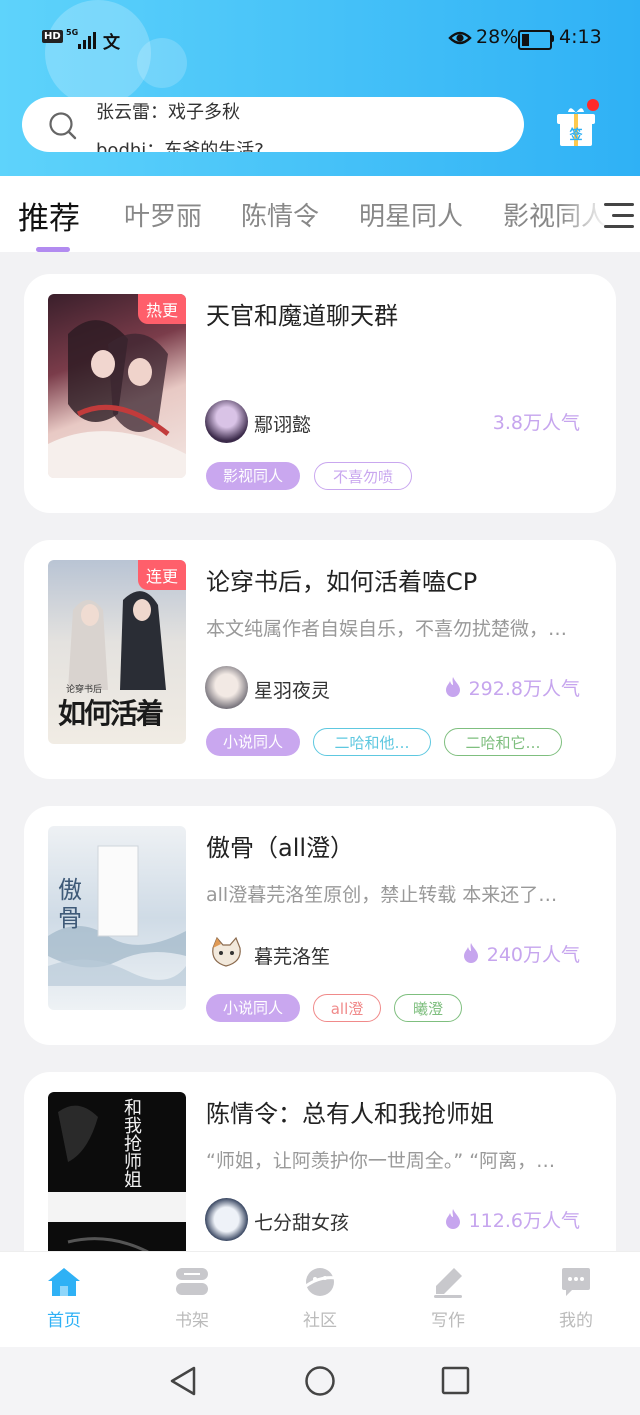 This screenshot has height=1415, width=640. Describe the element at coordinates (428, 1008) in the screenshot. I see `tag: 曦澄` at that location.